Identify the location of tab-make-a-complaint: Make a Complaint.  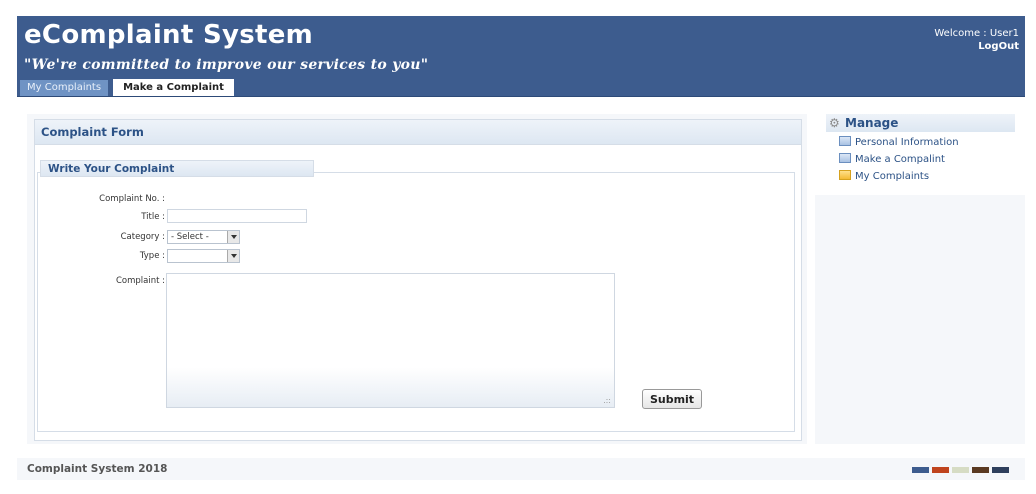
(173, 87).